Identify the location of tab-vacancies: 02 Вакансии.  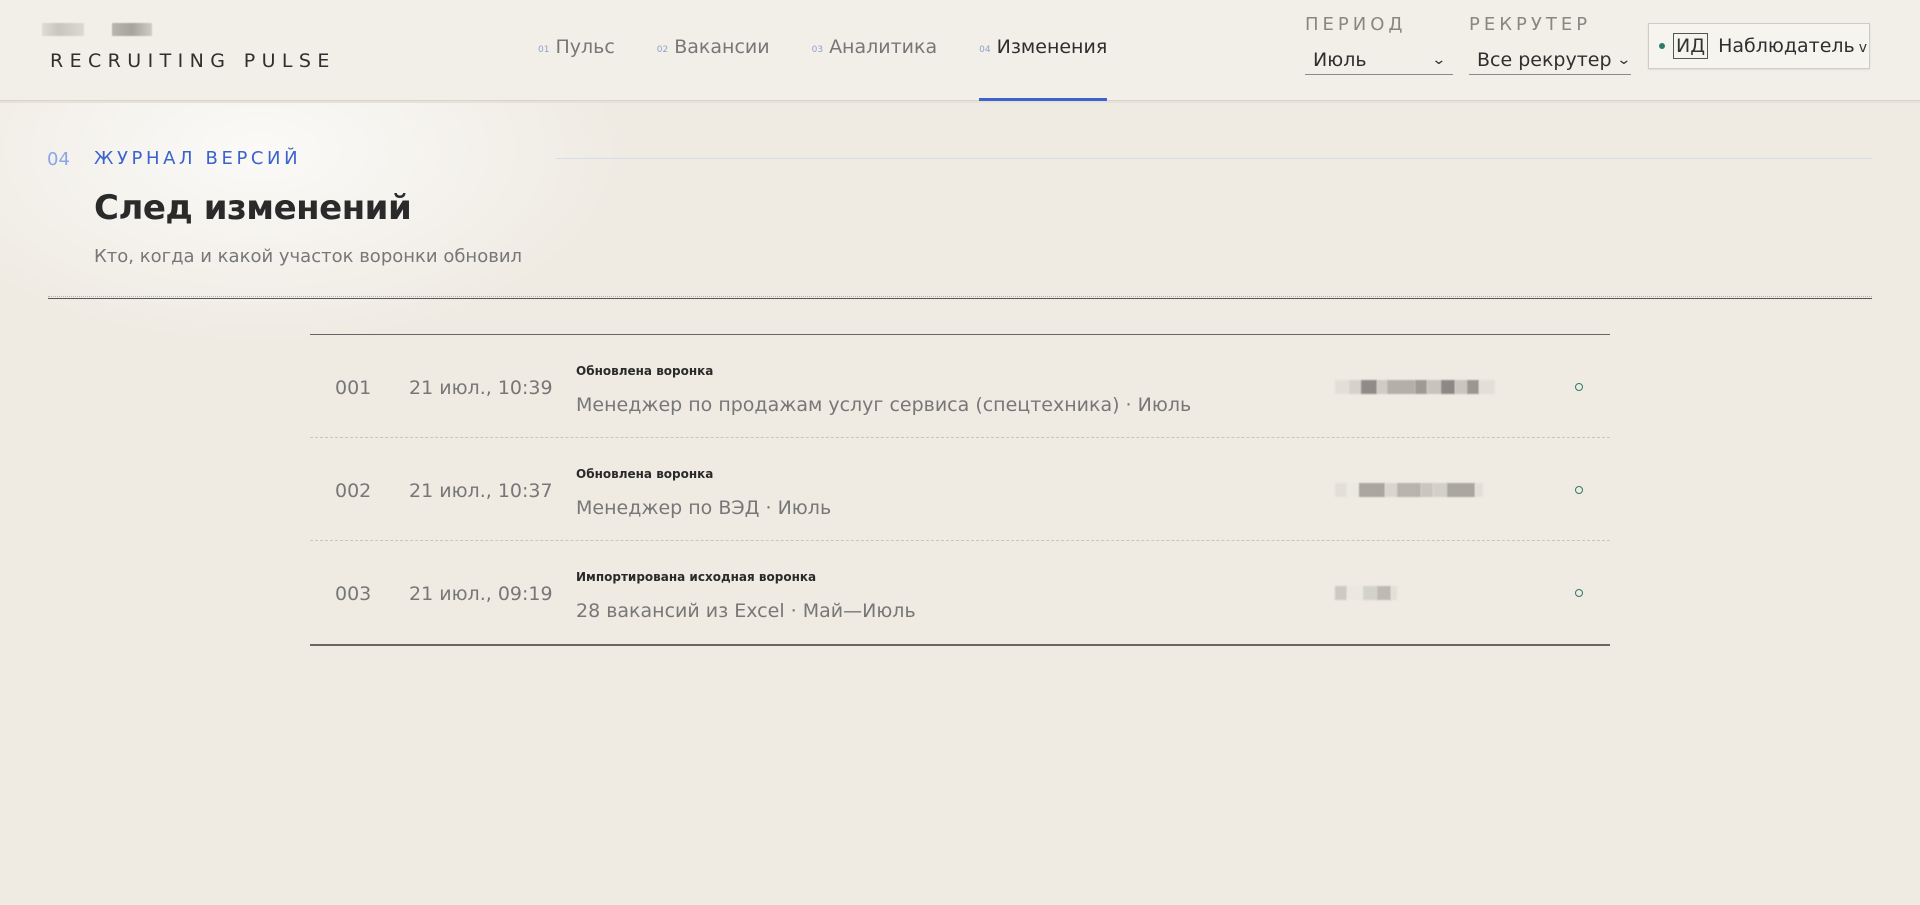
(713, 50).